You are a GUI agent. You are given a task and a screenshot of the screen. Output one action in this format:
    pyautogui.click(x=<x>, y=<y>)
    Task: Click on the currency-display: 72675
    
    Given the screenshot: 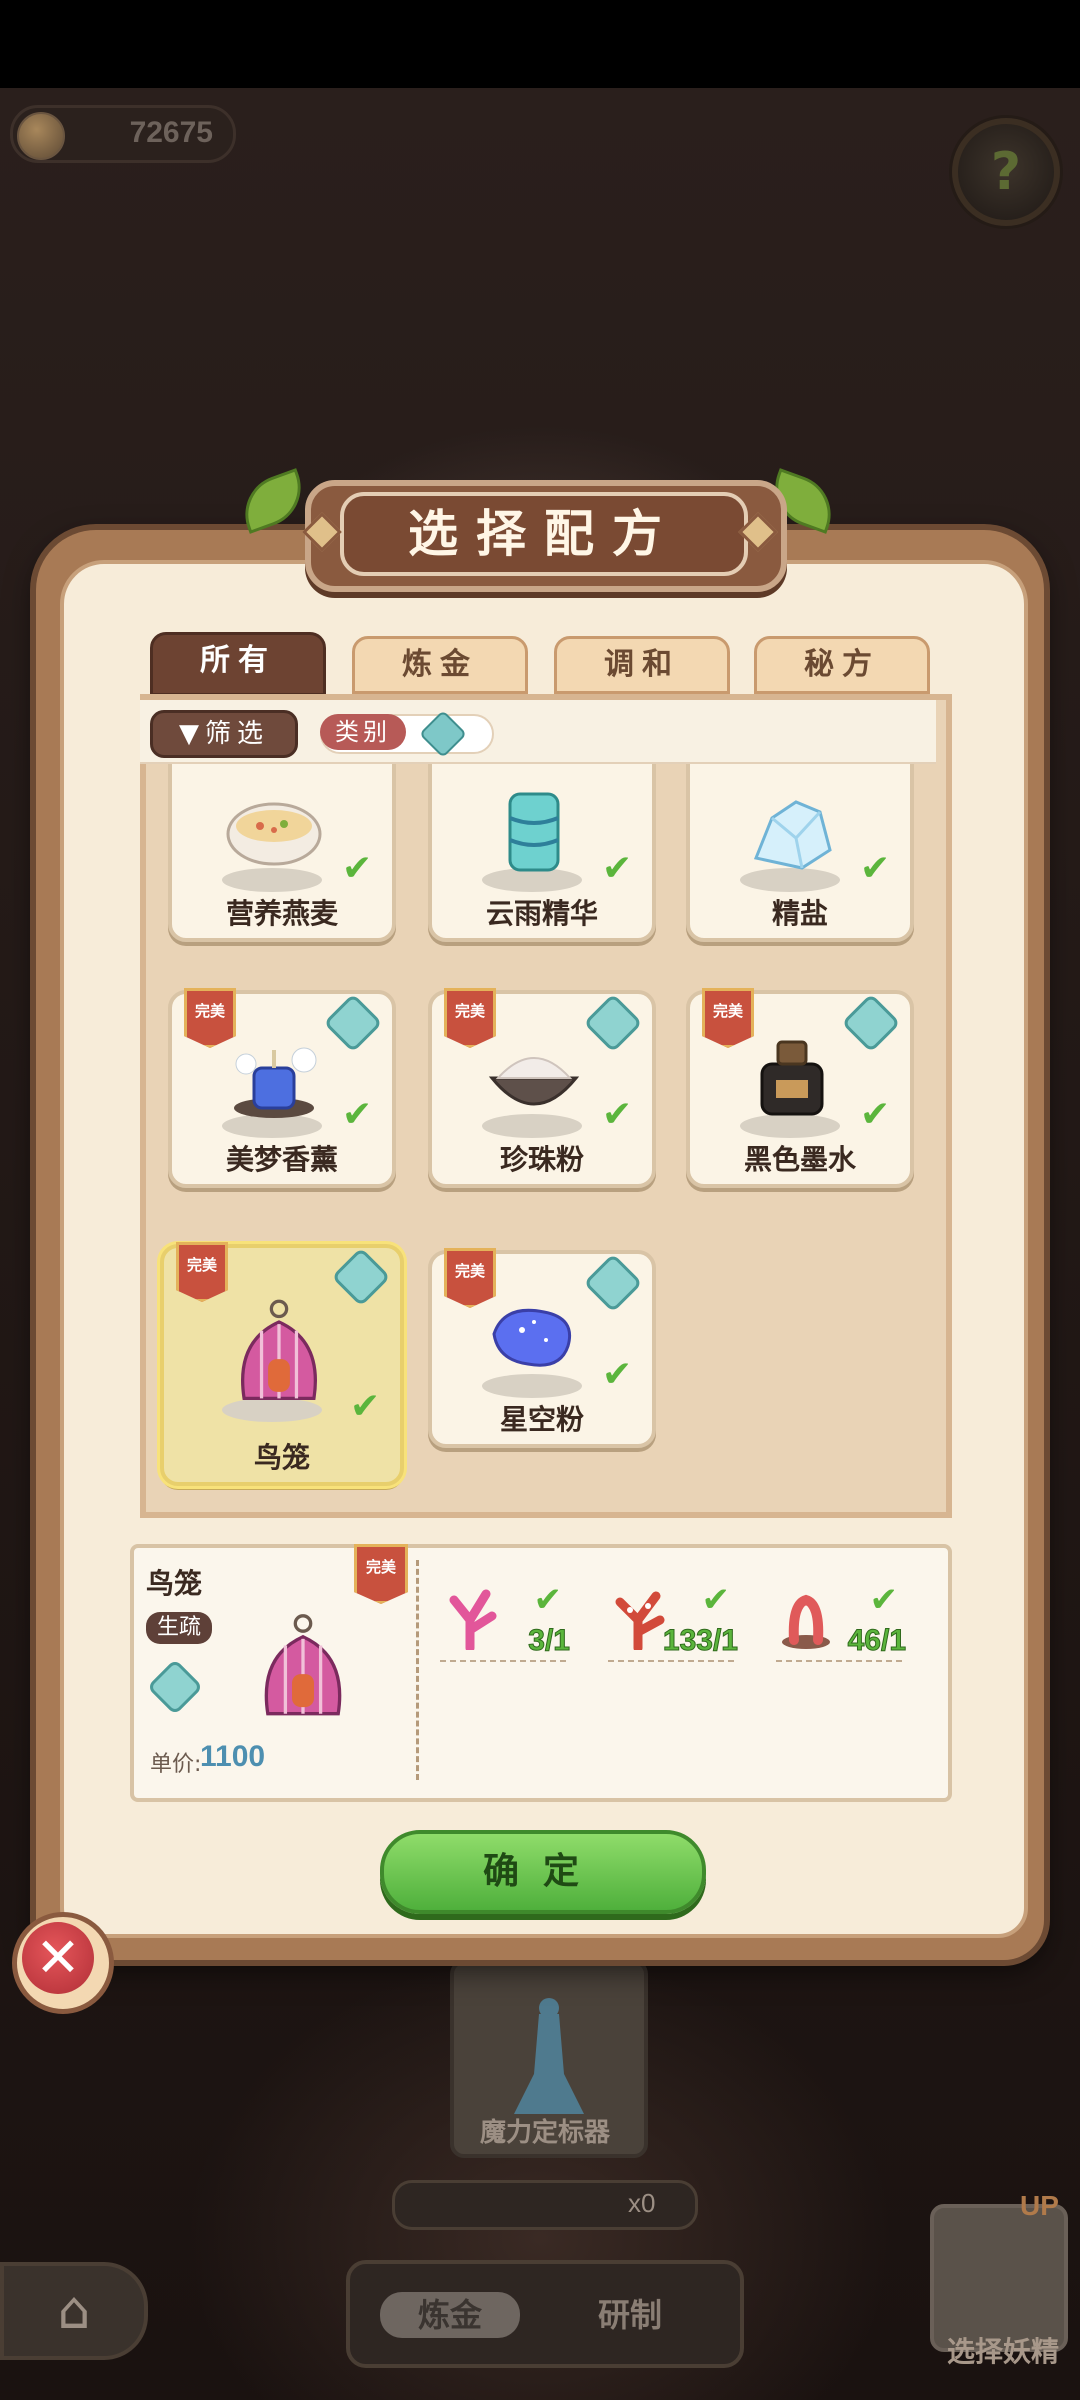 What is the action you would take?
    pyautogui.click(x=123, y=134)
    